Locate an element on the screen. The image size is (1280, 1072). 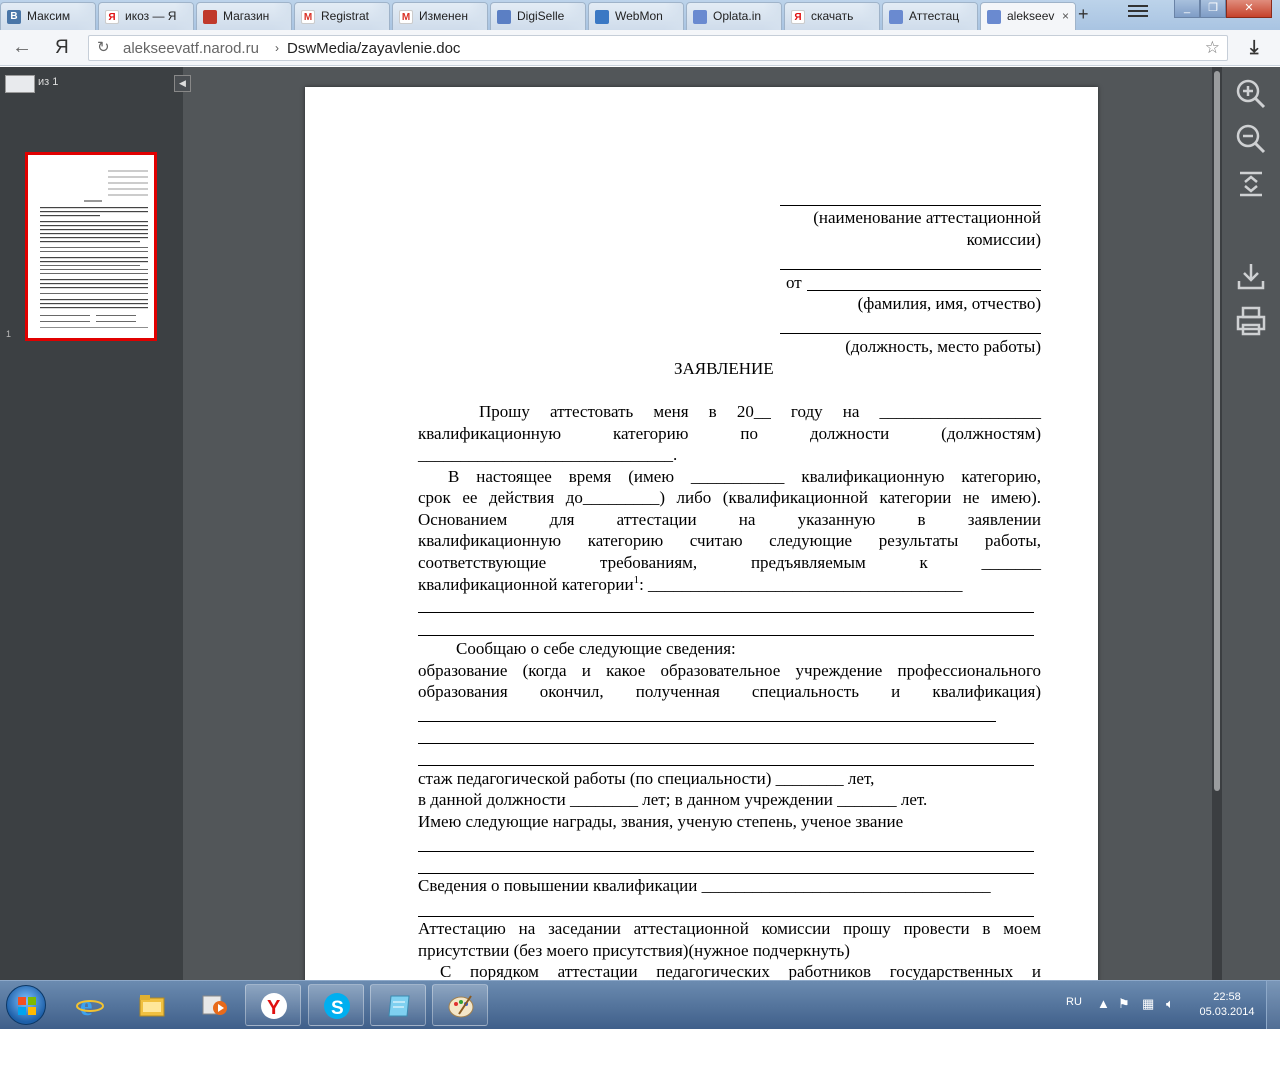
network-icon: ▦ is located at coordinates (1148, 1004).